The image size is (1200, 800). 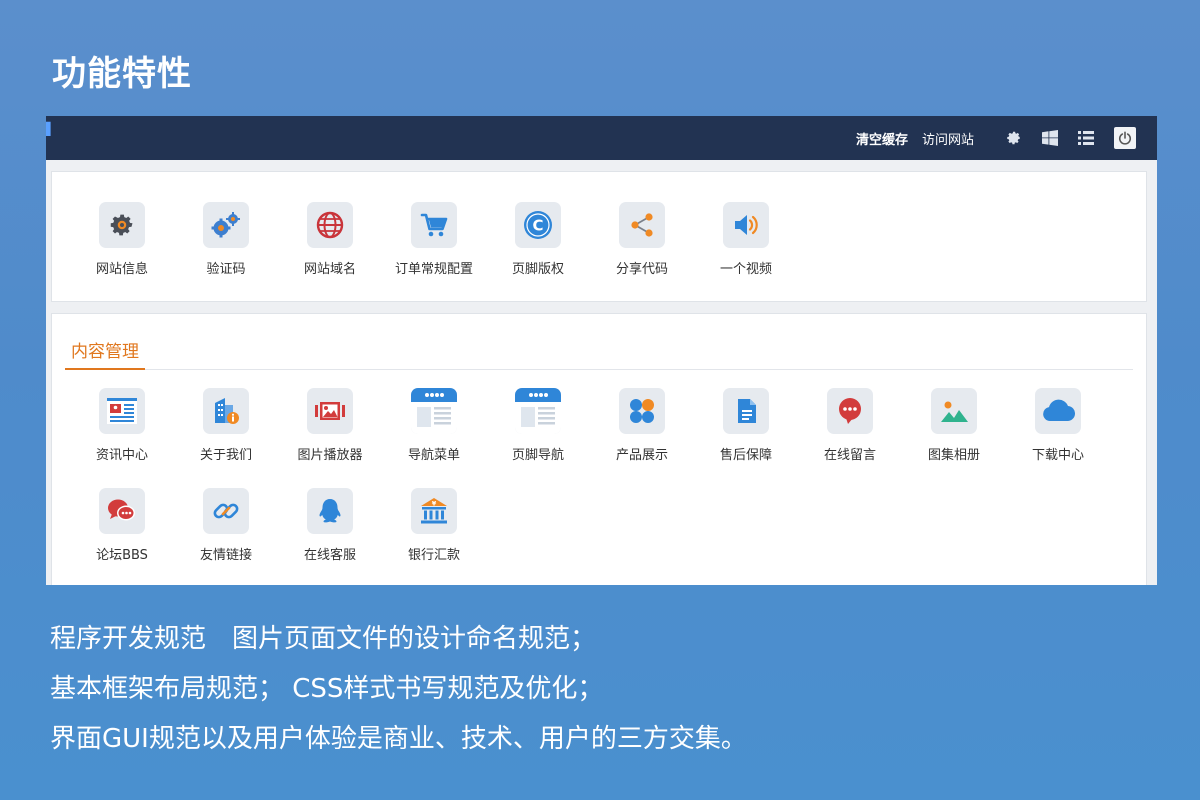 What do you see at coordinates (642, 252) in the screenshot?
I see `settings-item-share-code: 分享代码` at bounding box center [642, 252].